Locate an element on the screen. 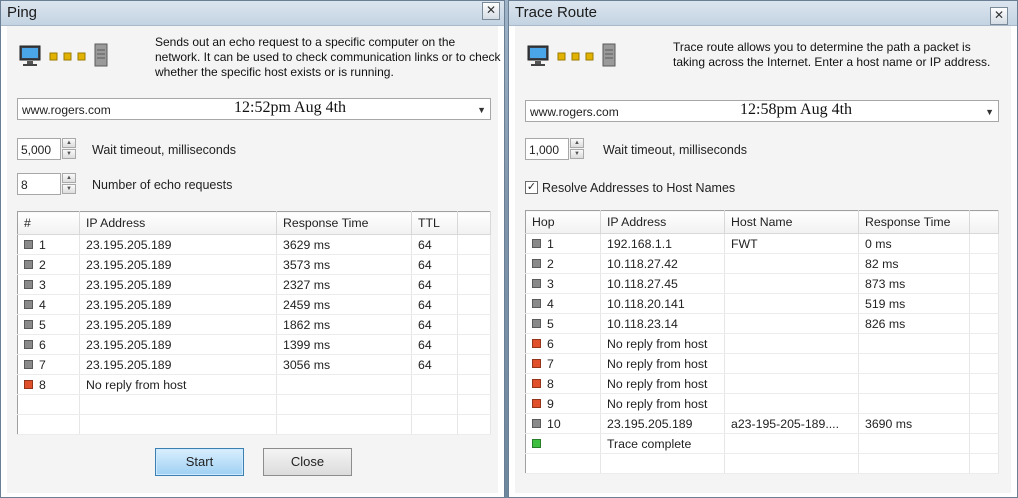 This screenshot has height=498, width=1018. table-row: 3 10.118.27.45 873 ms is located at coordinates (762, 283).